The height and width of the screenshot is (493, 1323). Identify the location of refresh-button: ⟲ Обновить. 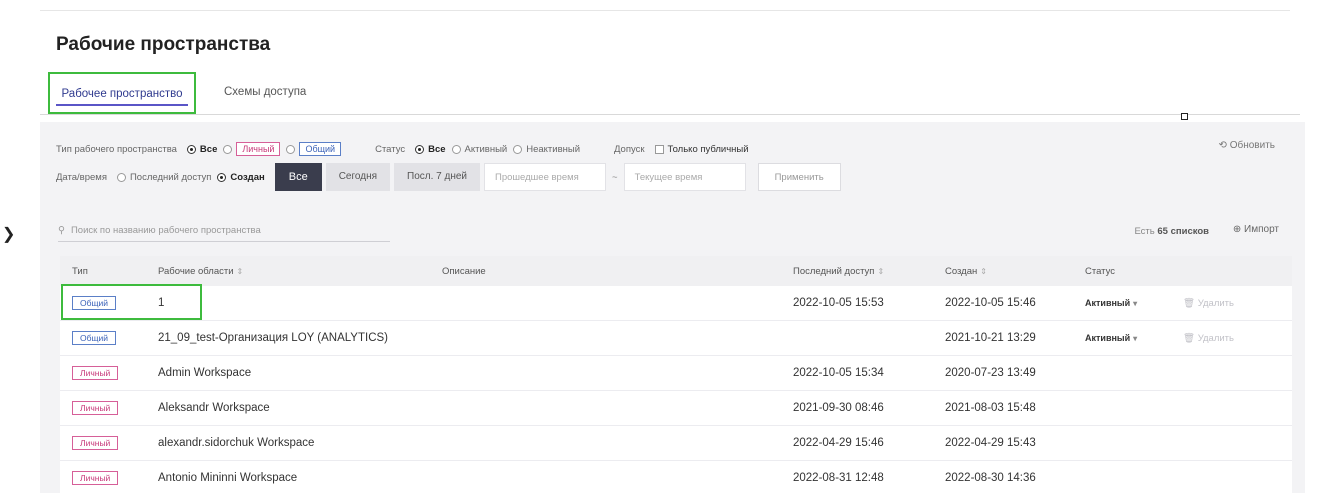
(1247, 145).